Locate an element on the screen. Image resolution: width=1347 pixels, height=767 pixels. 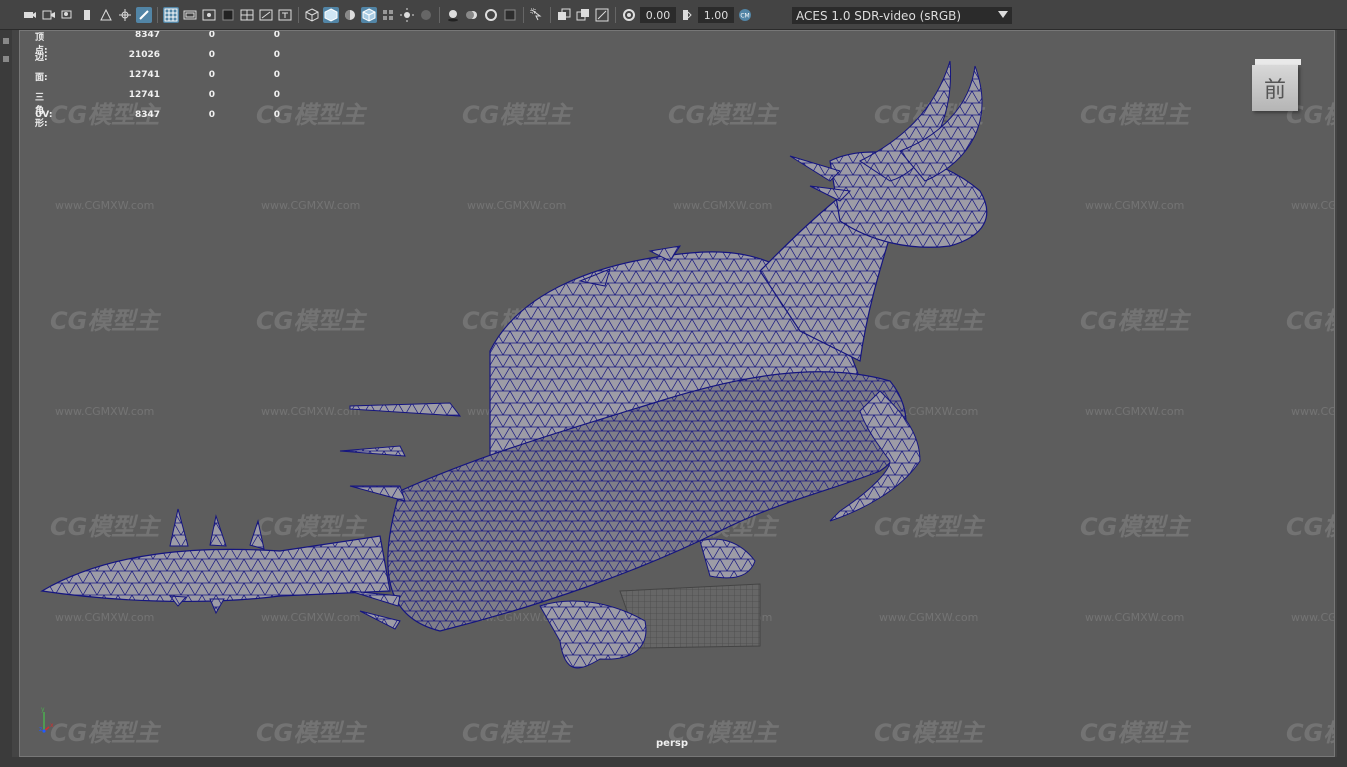
hud-value: 21026 is located at coordinates (144, 55).